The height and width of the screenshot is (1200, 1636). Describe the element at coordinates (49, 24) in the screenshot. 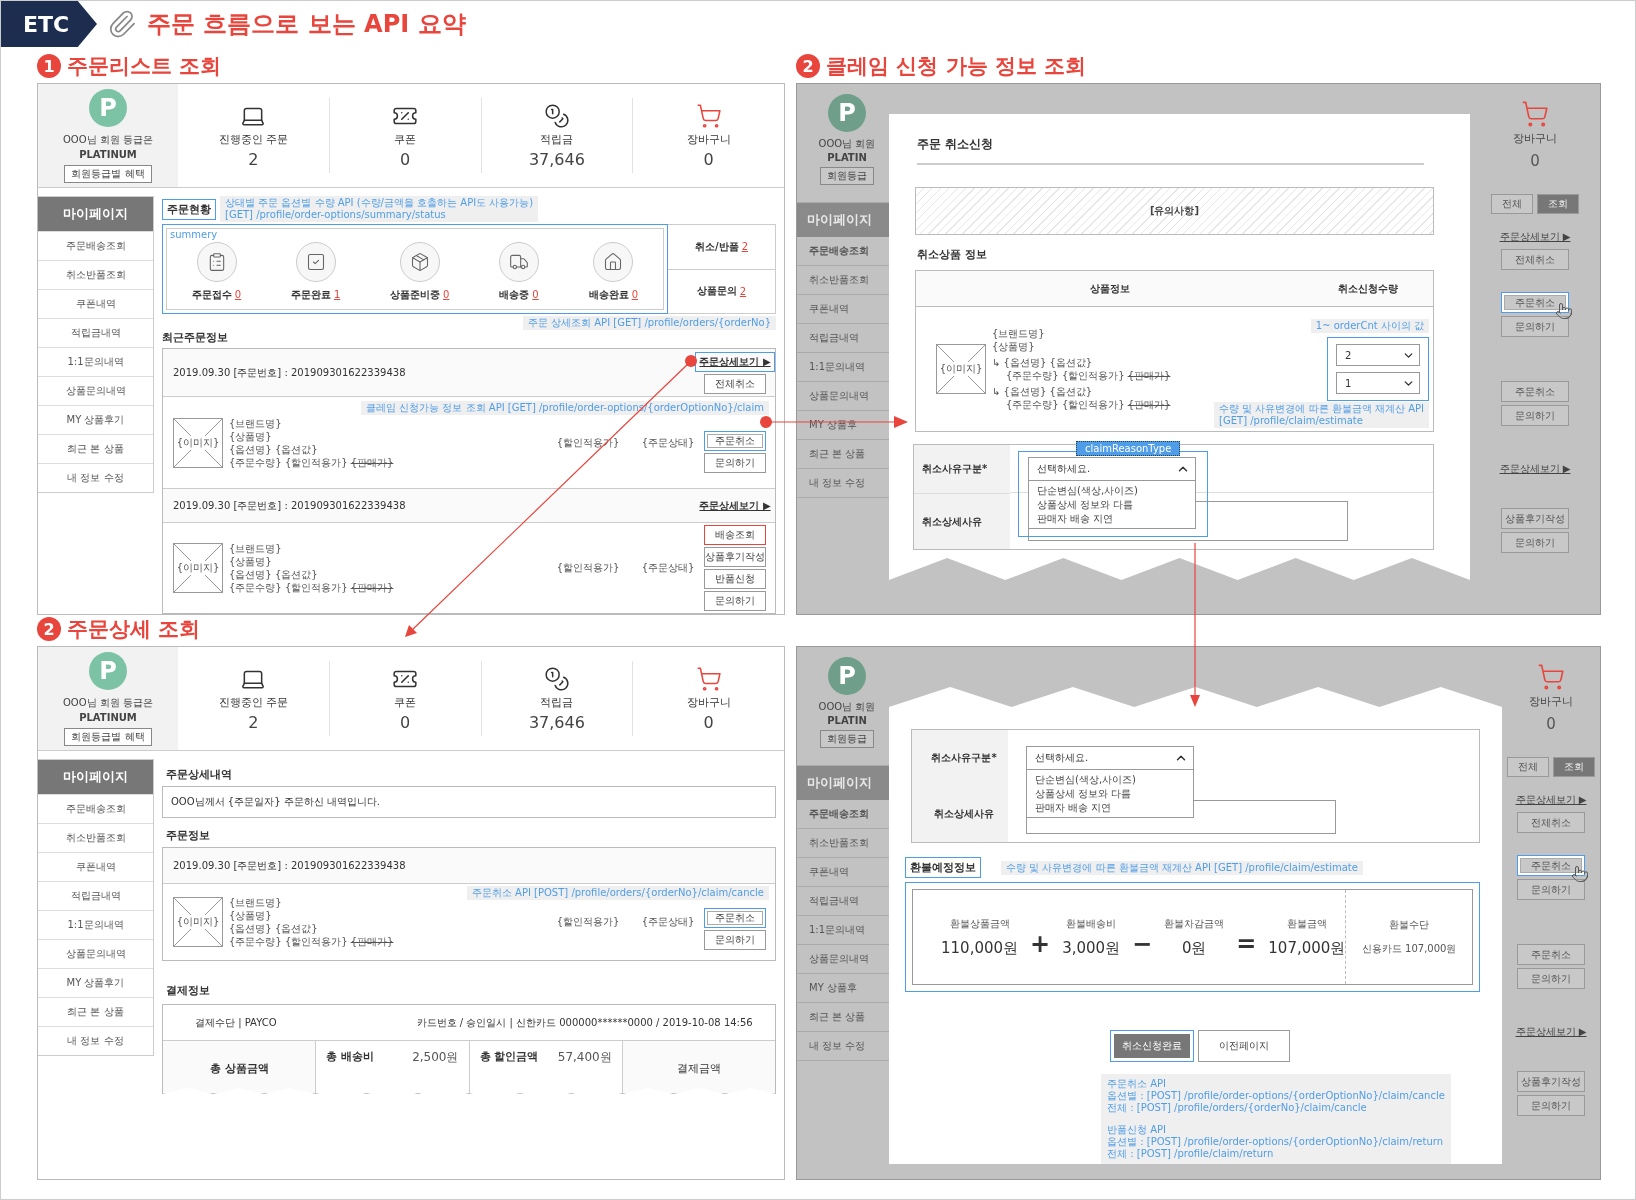

I see `category-tag: ETC` at that location.